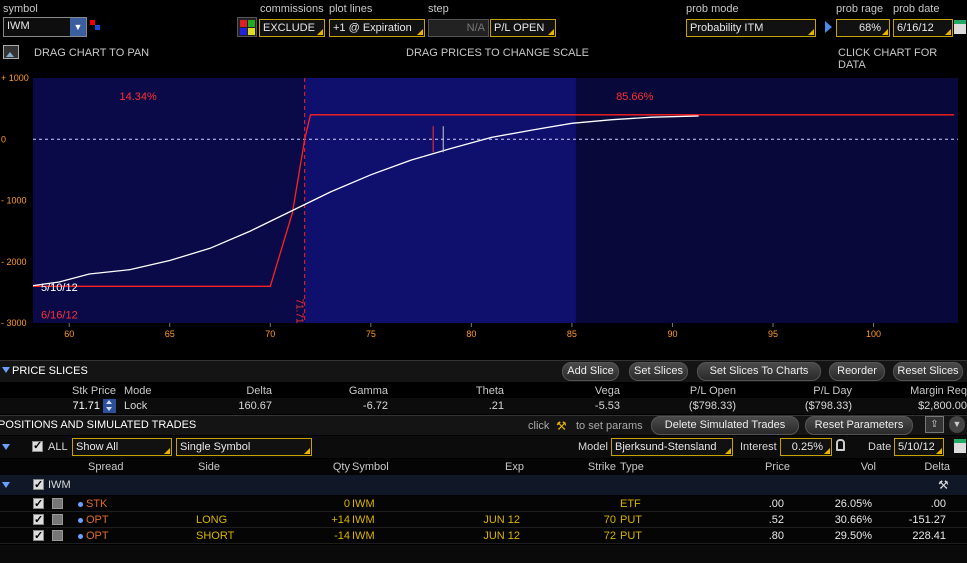  Describe the element at coordinates (927, 520) in the screenshot. I see `delta-cell: -151.27` at that location.